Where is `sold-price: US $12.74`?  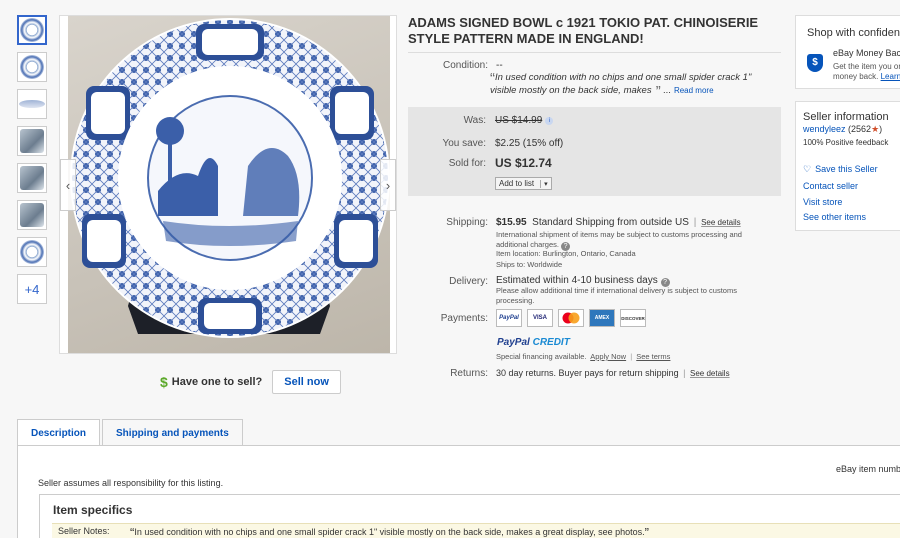
sold-price: US $12.74 is located at coordinates (523, 163).